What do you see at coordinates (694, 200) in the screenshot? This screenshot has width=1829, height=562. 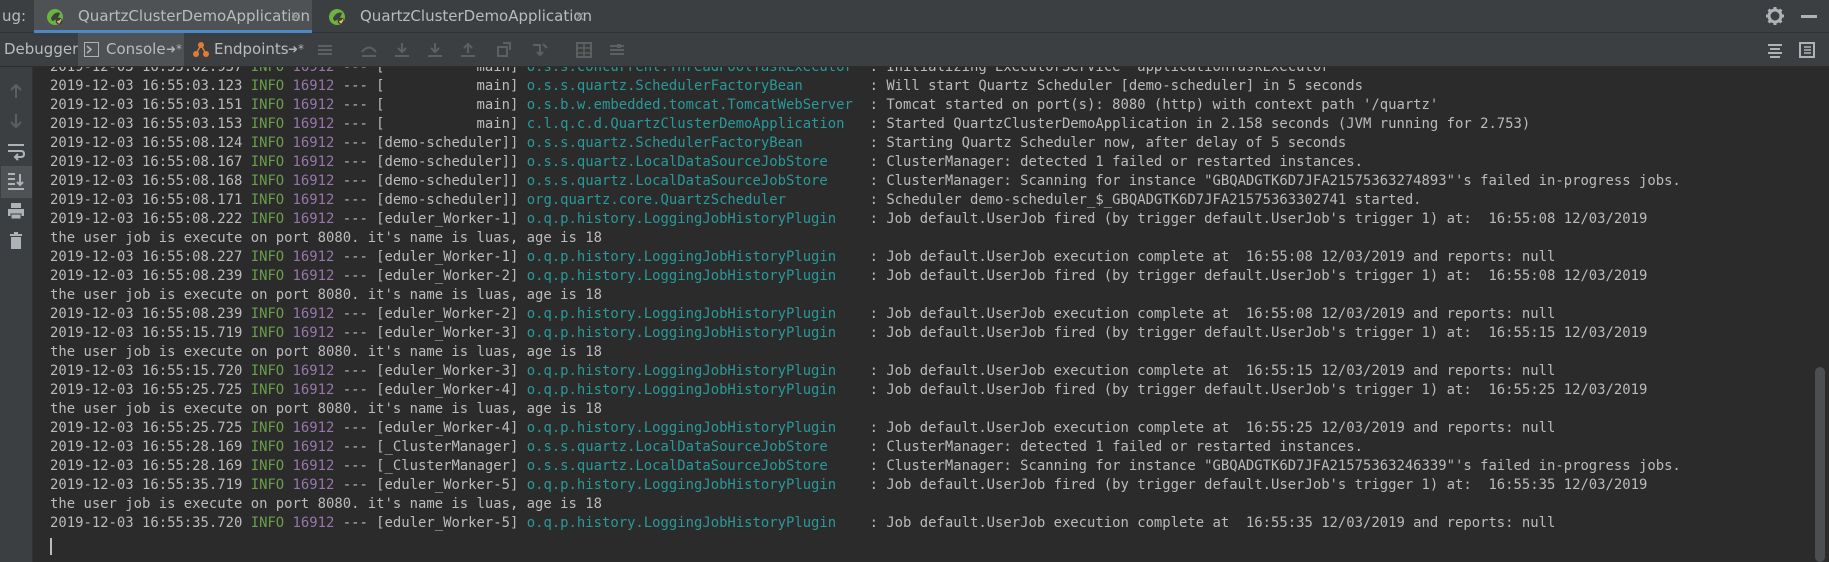 I see `log-logger: org.quartz.core.QuartzScheduler` at bounding box center [694, 200].